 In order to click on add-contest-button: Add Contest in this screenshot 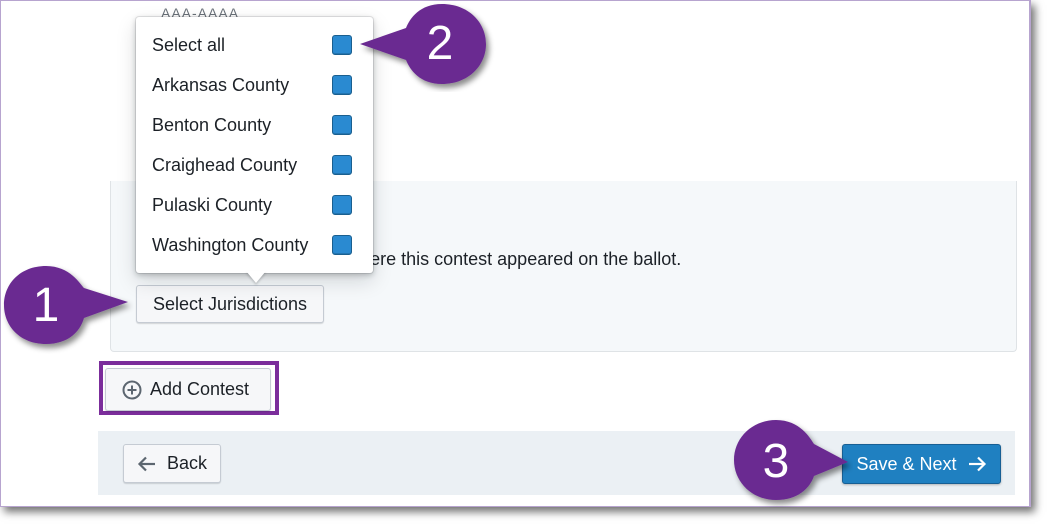, I will do `click(188, 389)`.